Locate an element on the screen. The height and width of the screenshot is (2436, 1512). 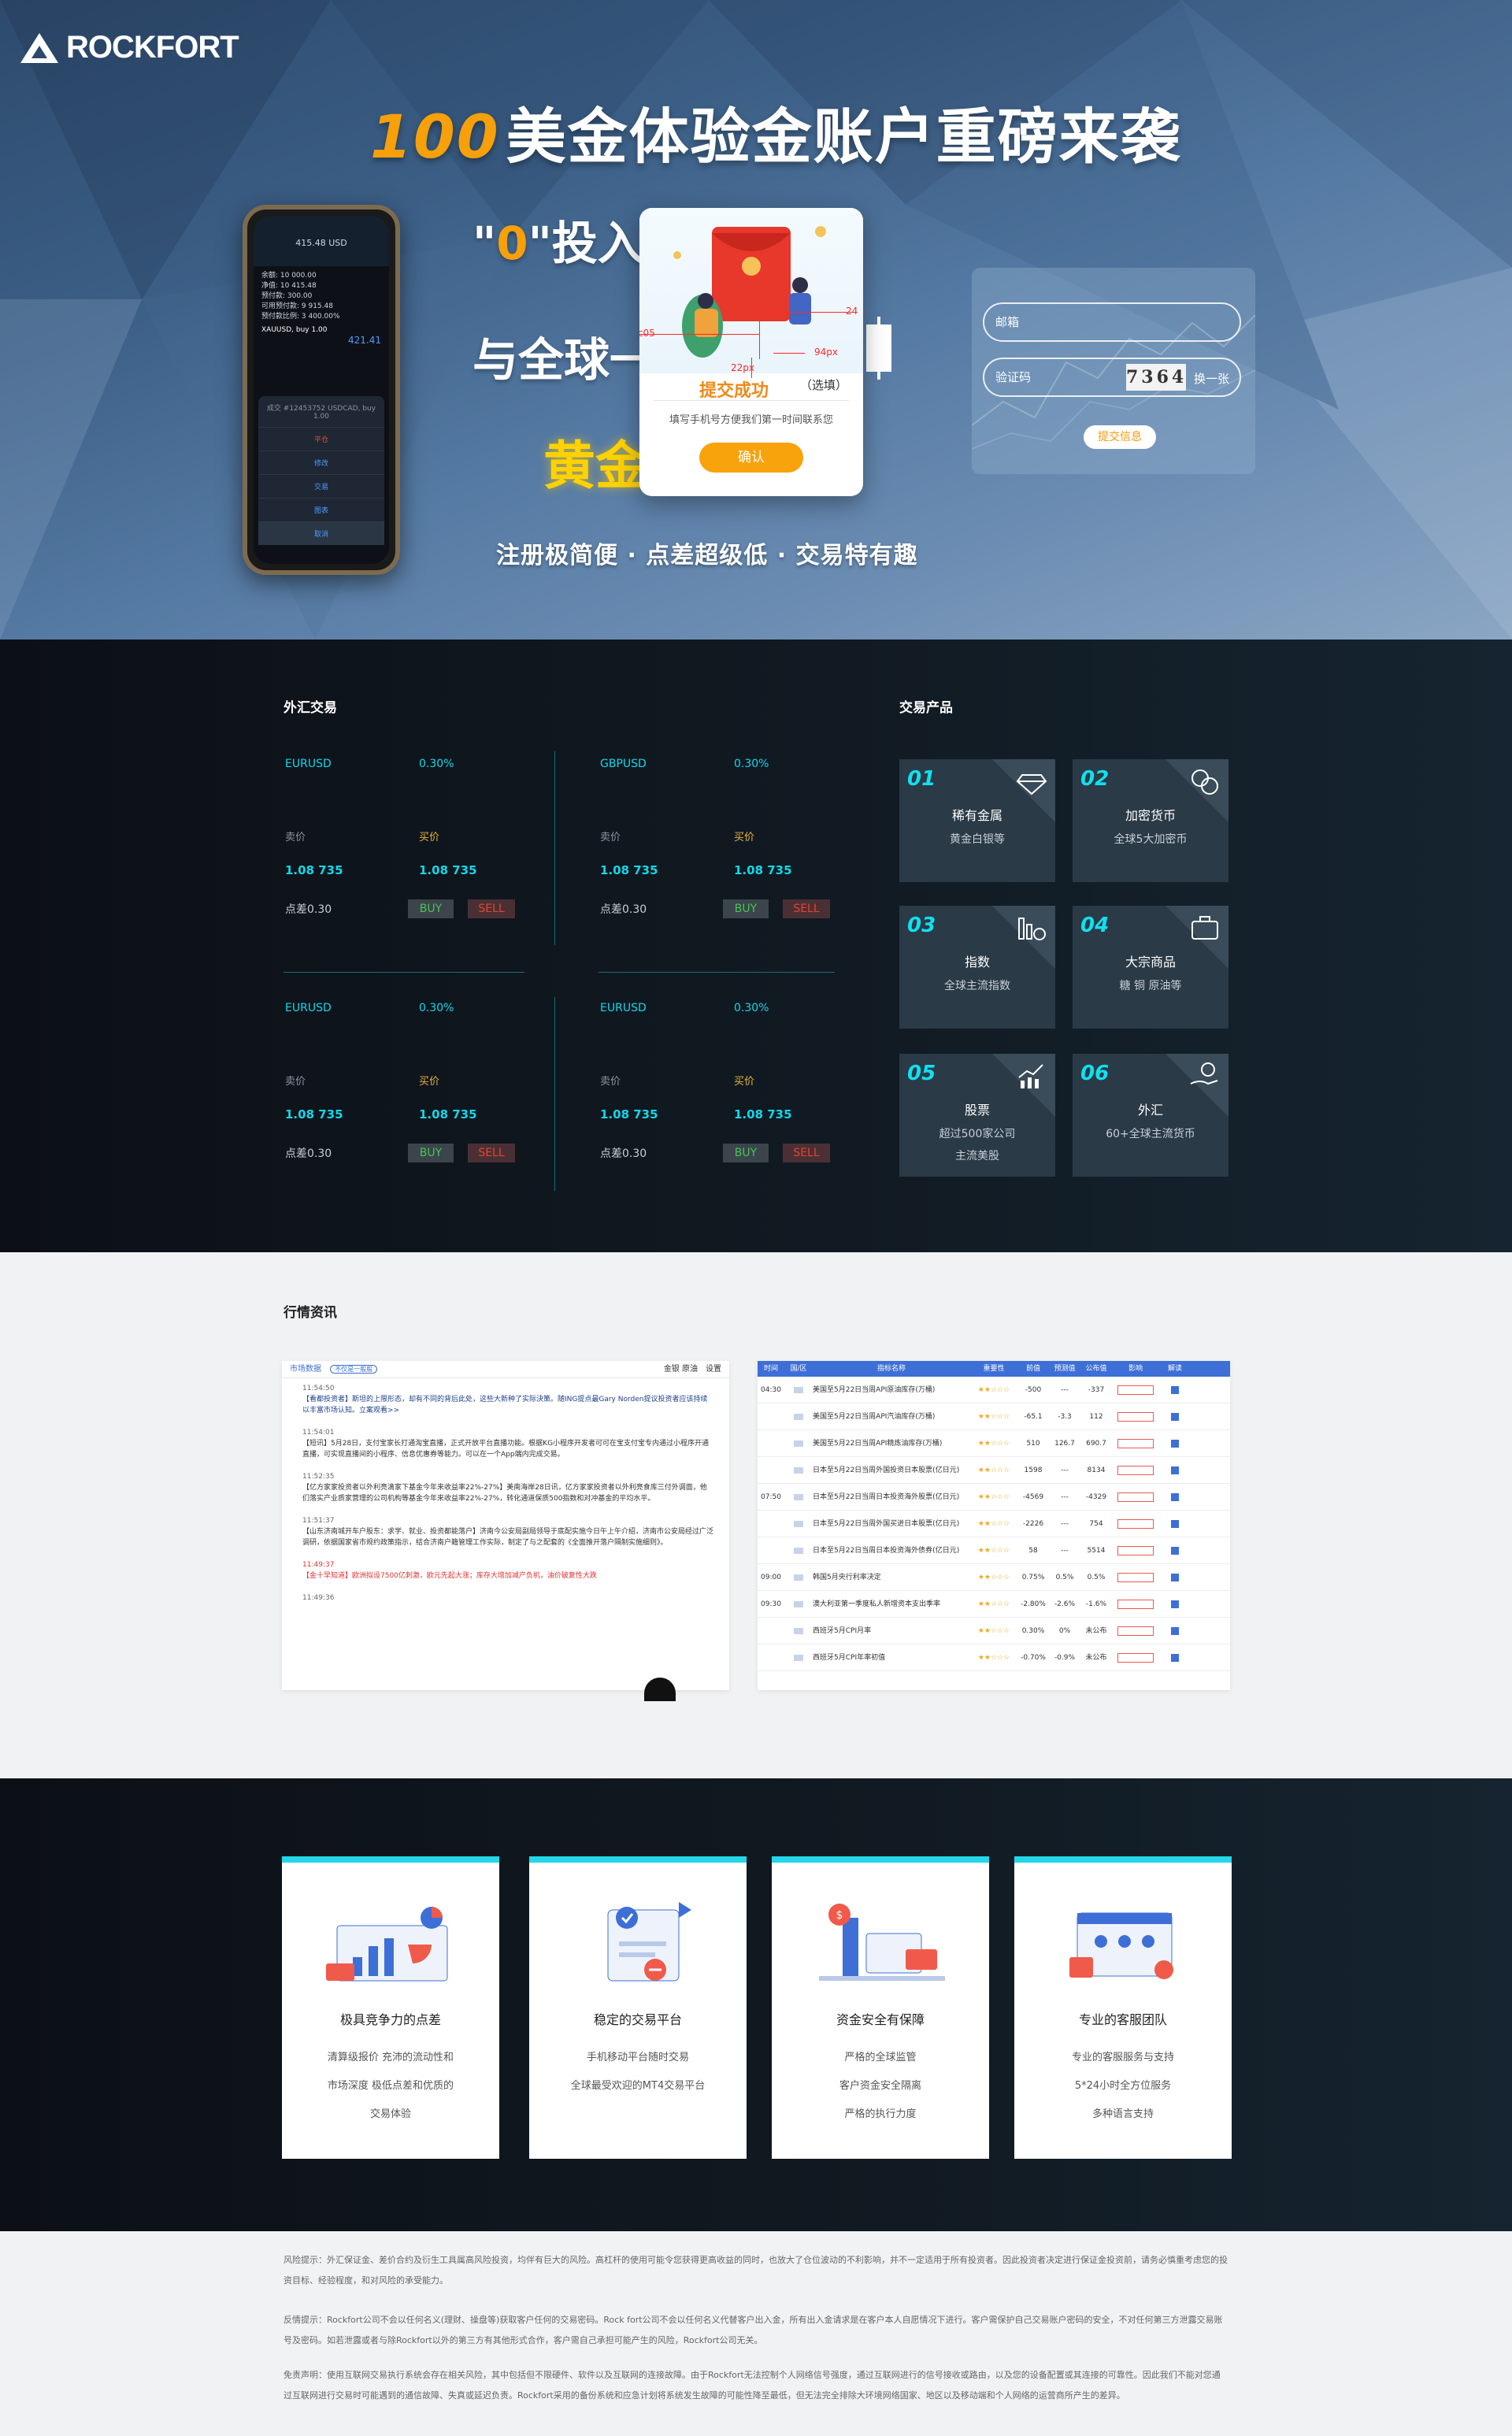
quote-divider is located at coordinates (554, 848).